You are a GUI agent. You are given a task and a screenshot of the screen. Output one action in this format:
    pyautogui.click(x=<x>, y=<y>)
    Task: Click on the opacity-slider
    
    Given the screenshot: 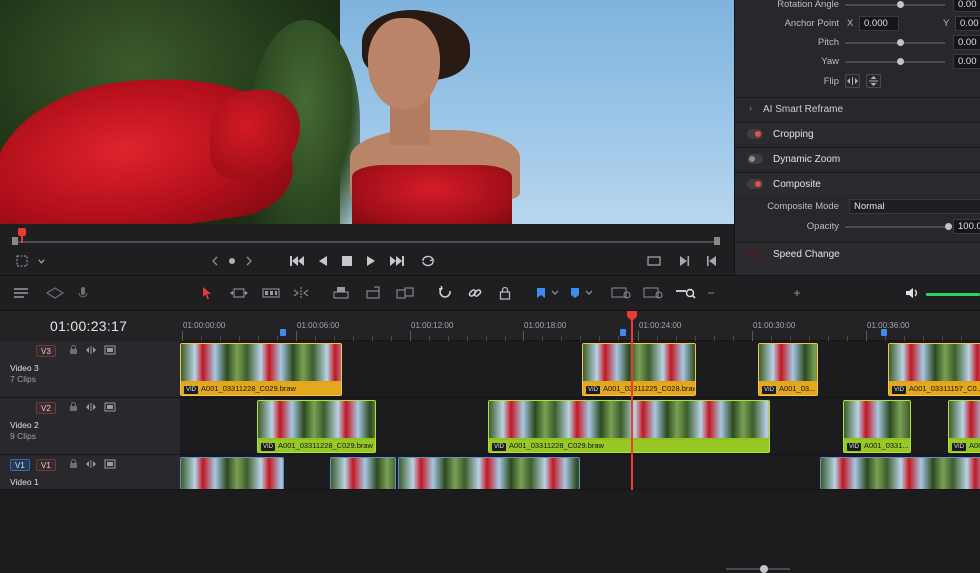 What is the action you would take?
    pyautogui.click(x=898, y=226)
    